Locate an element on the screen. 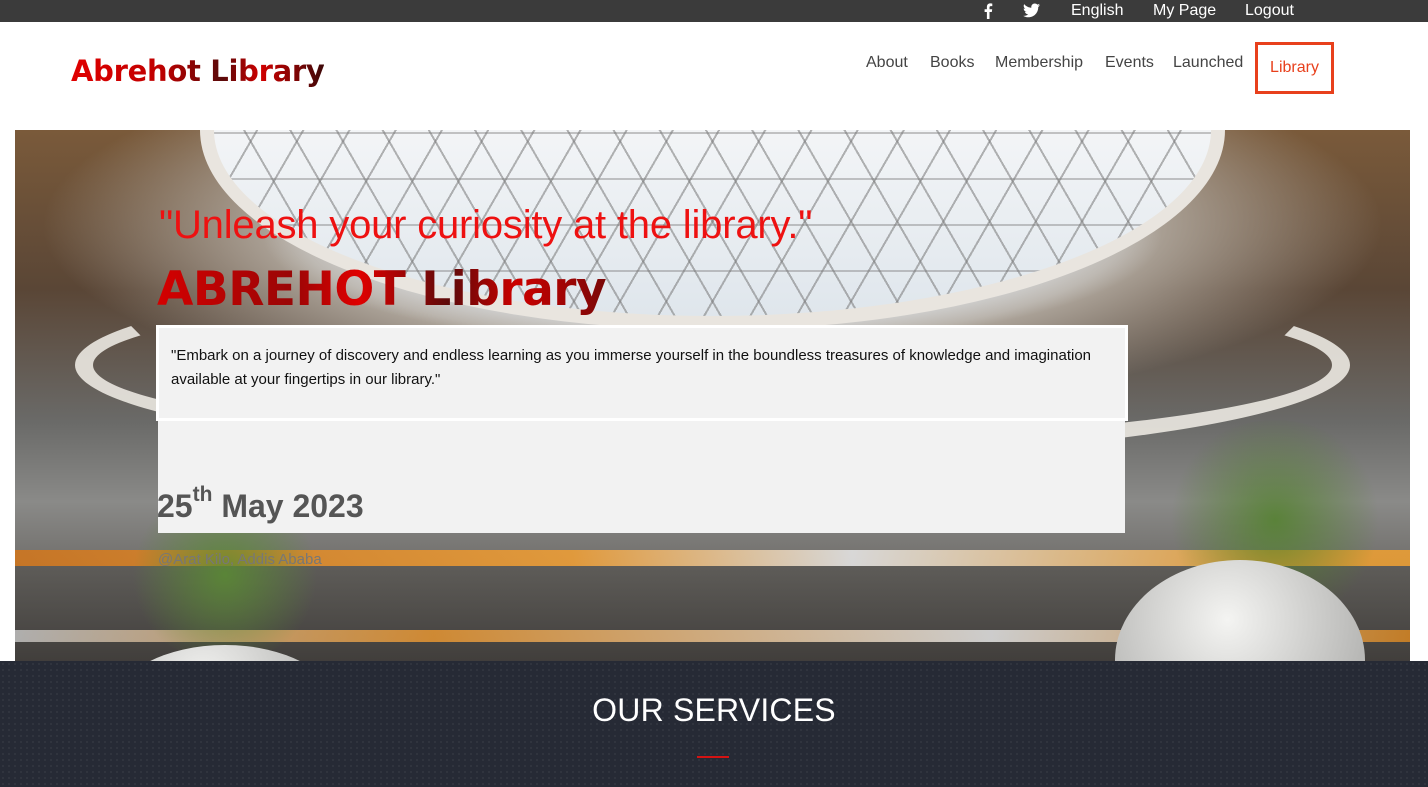  nav-membership: Membership is located at coordinates (1039, 63).